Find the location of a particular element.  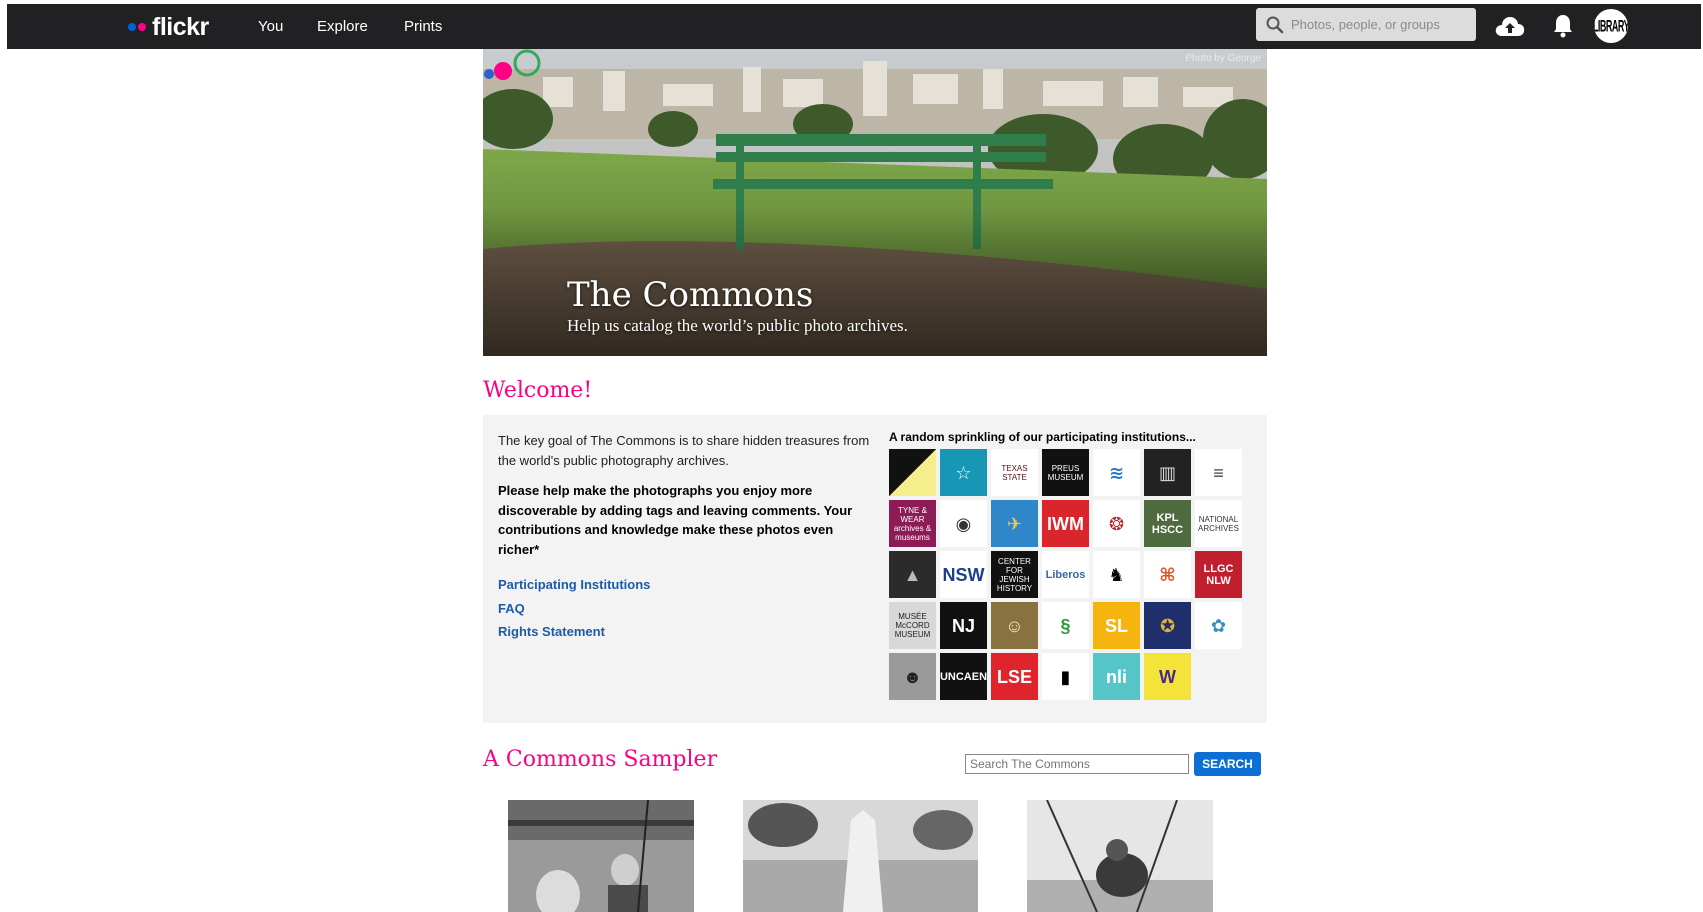

participating-institutions-link: Participating Institutions is located at coordinates (574, 584).